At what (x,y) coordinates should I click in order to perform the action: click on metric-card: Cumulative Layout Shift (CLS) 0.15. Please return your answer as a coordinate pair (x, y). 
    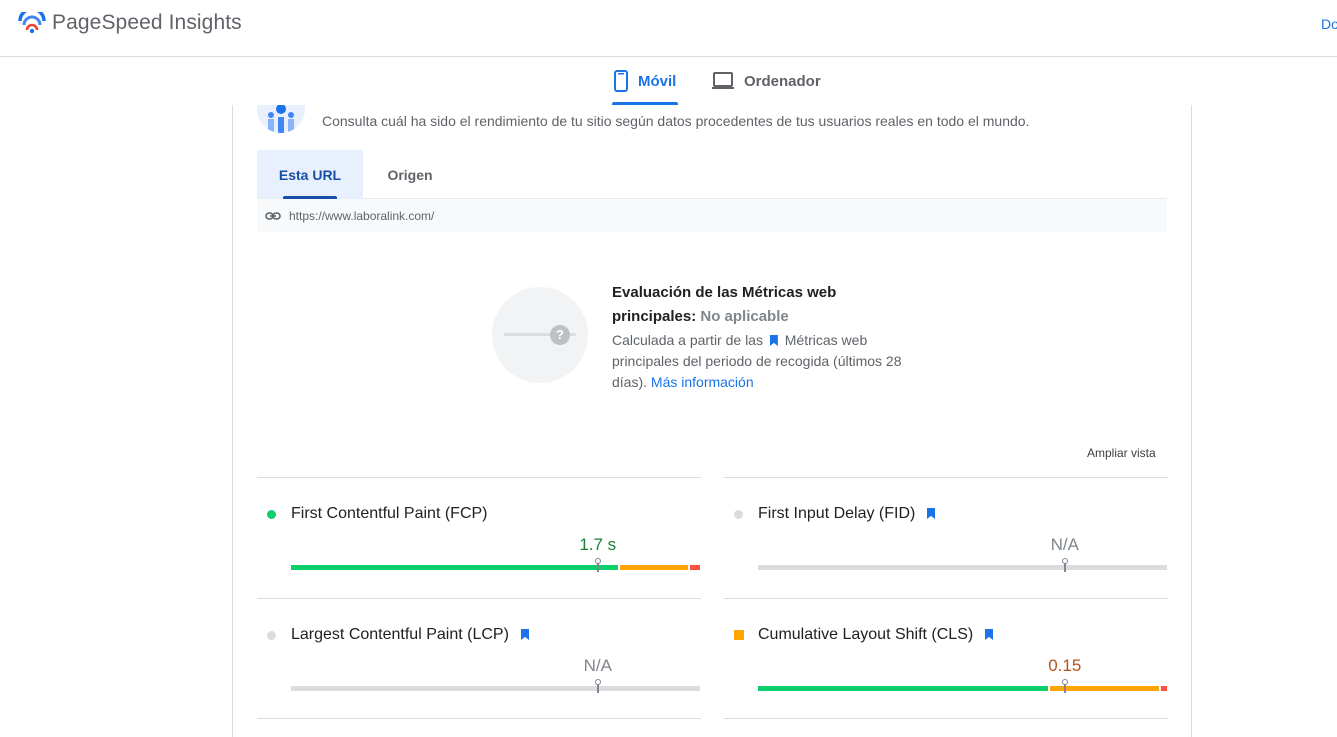
    Looking at the image, I should click on (946, 658).